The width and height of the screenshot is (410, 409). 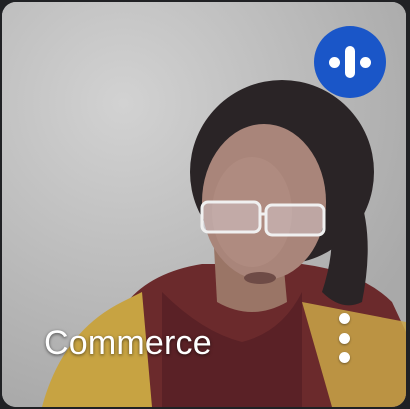 I want to click on participant-name-label: Commerce, so click(x=128, y=343).